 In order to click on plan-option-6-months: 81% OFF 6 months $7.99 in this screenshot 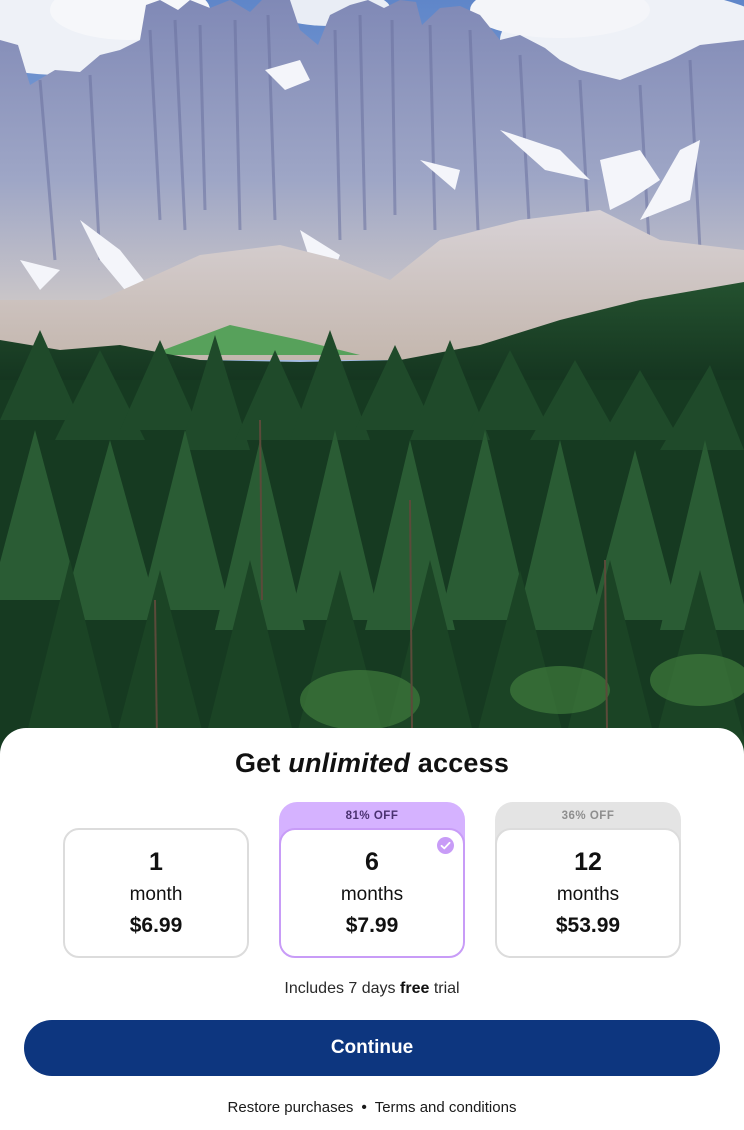, I will do `click(372, 880)`.